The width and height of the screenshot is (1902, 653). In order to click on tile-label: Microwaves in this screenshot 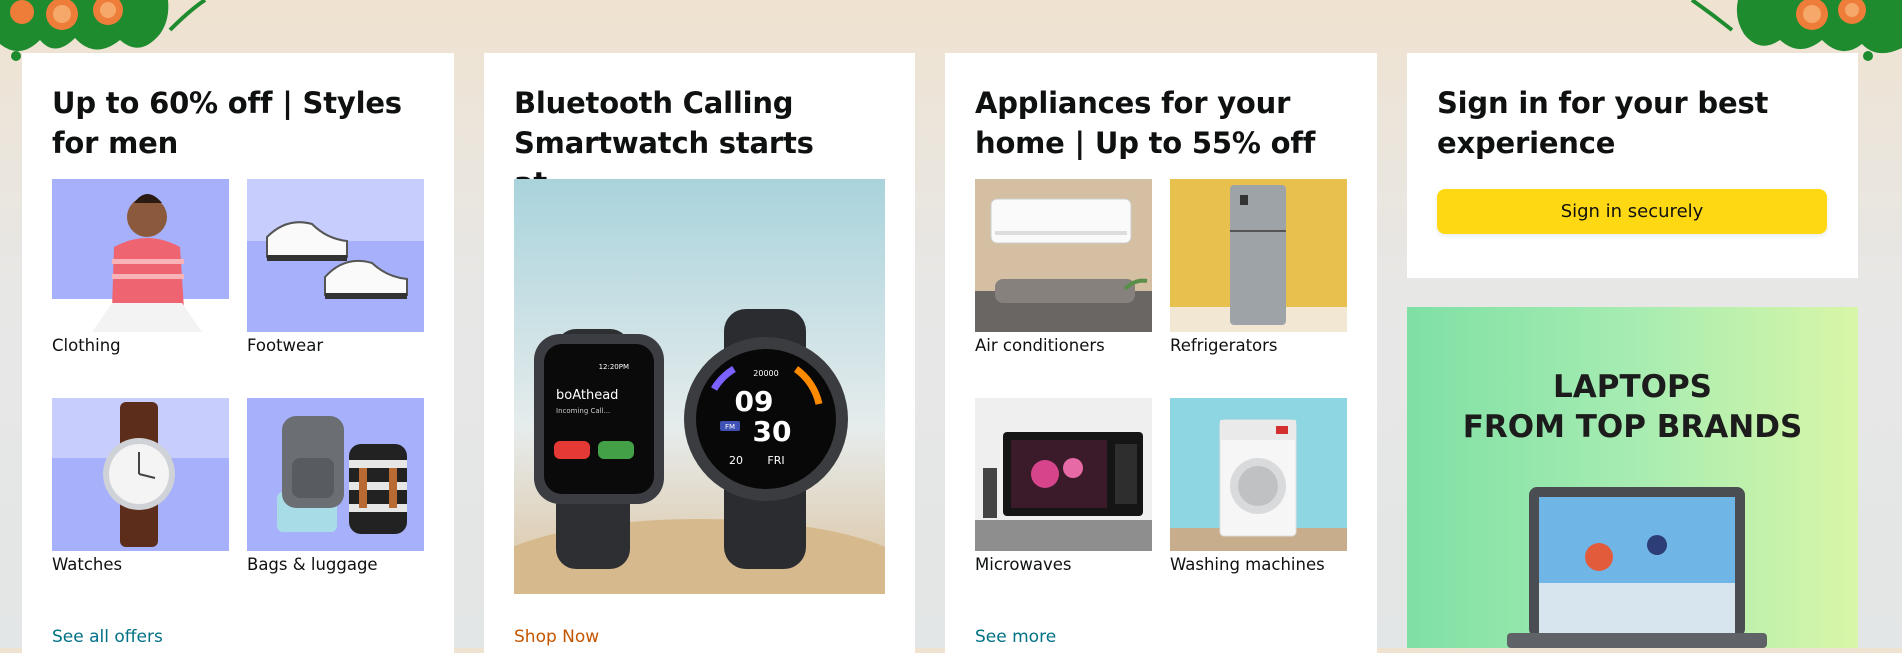, I will do `click(1063, 565)`.